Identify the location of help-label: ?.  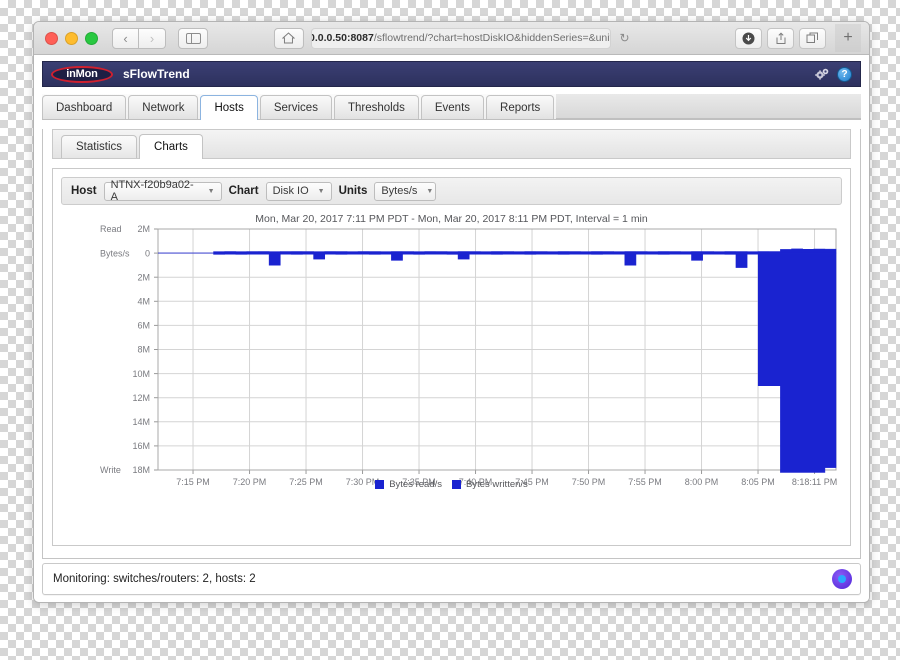
(844, 74).